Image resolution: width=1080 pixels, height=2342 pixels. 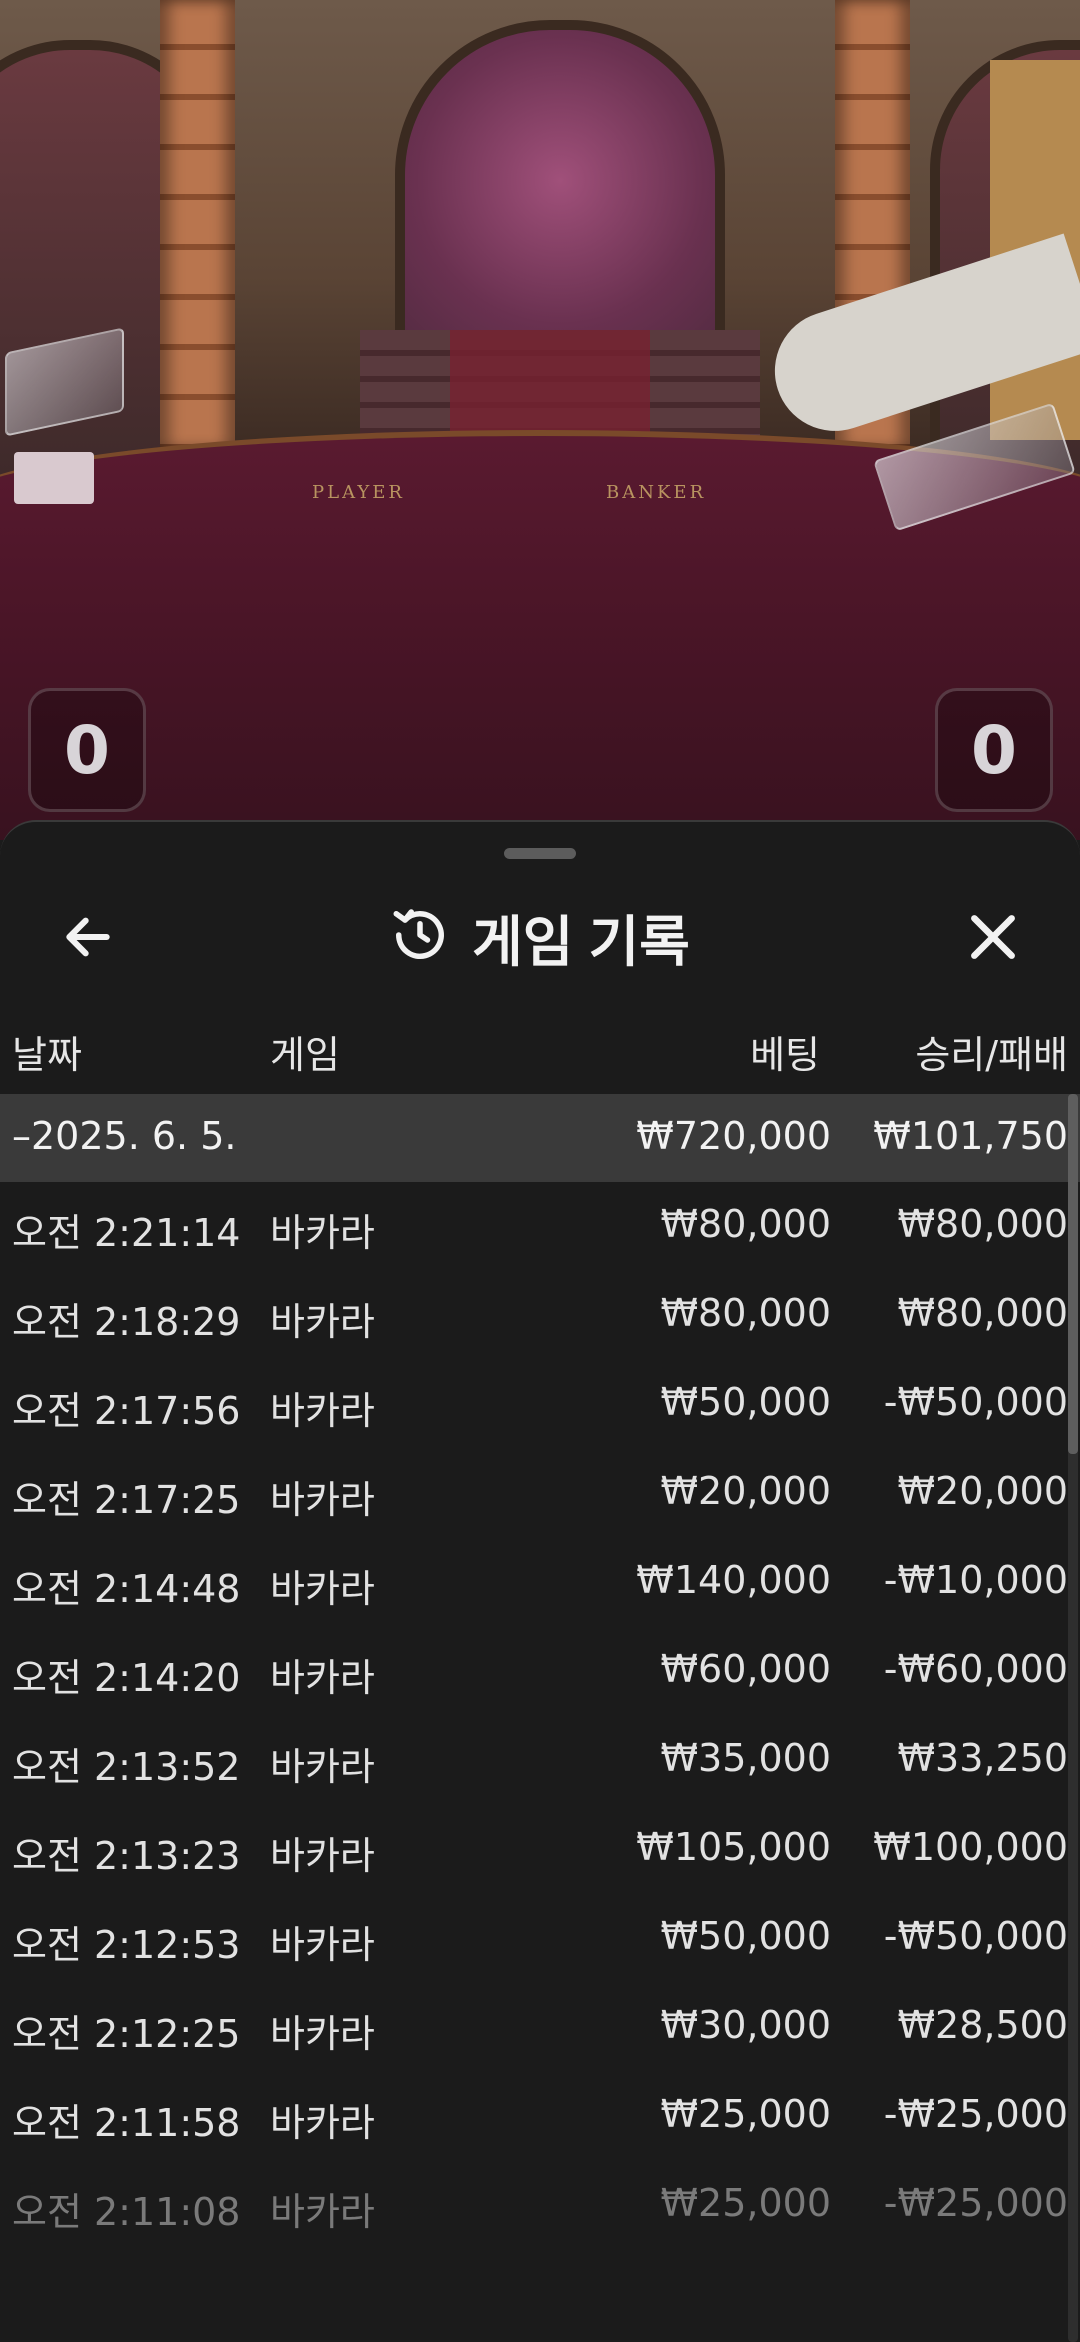 I want to click on player-area-label: PLAYER, so click(x=358, y=492).